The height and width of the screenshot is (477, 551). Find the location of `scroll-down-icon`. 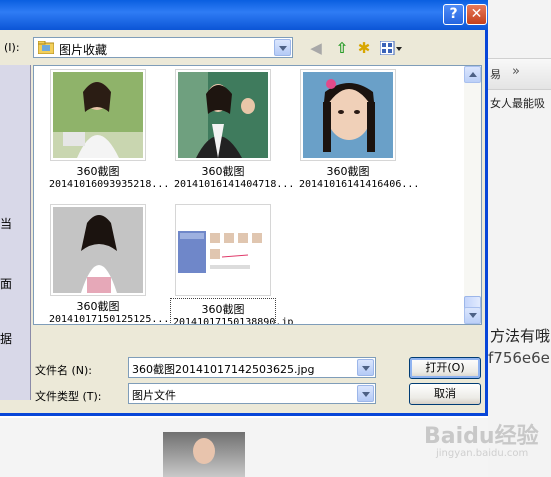

scroll-down-icon is located at coordinates (472, 315).